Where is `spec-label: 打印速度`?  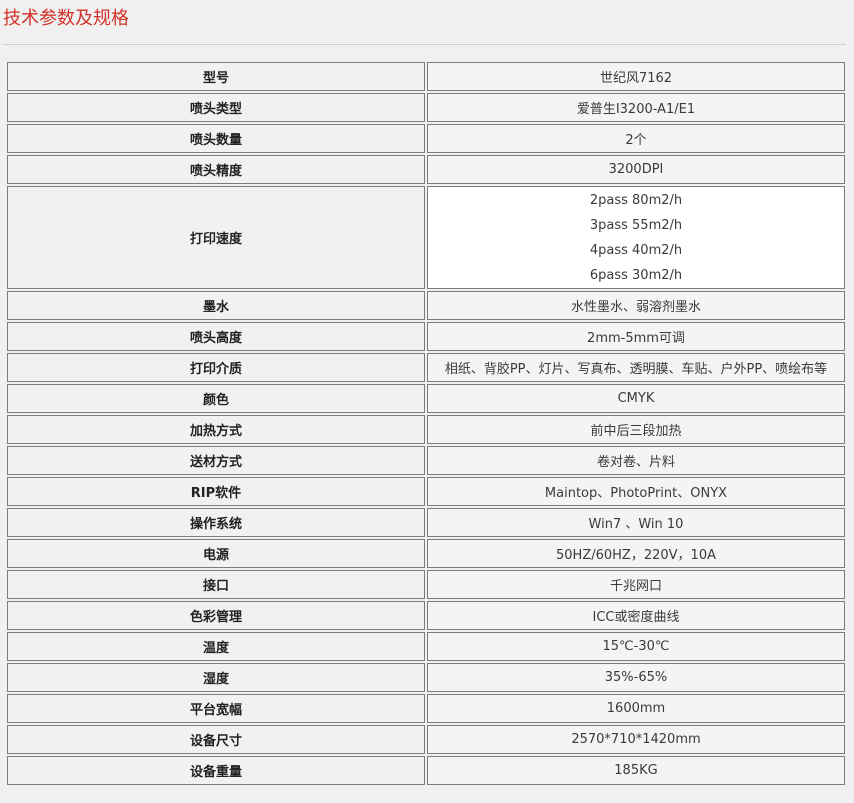 spec-label: 打印速度 is located at coordinates (216, 237).